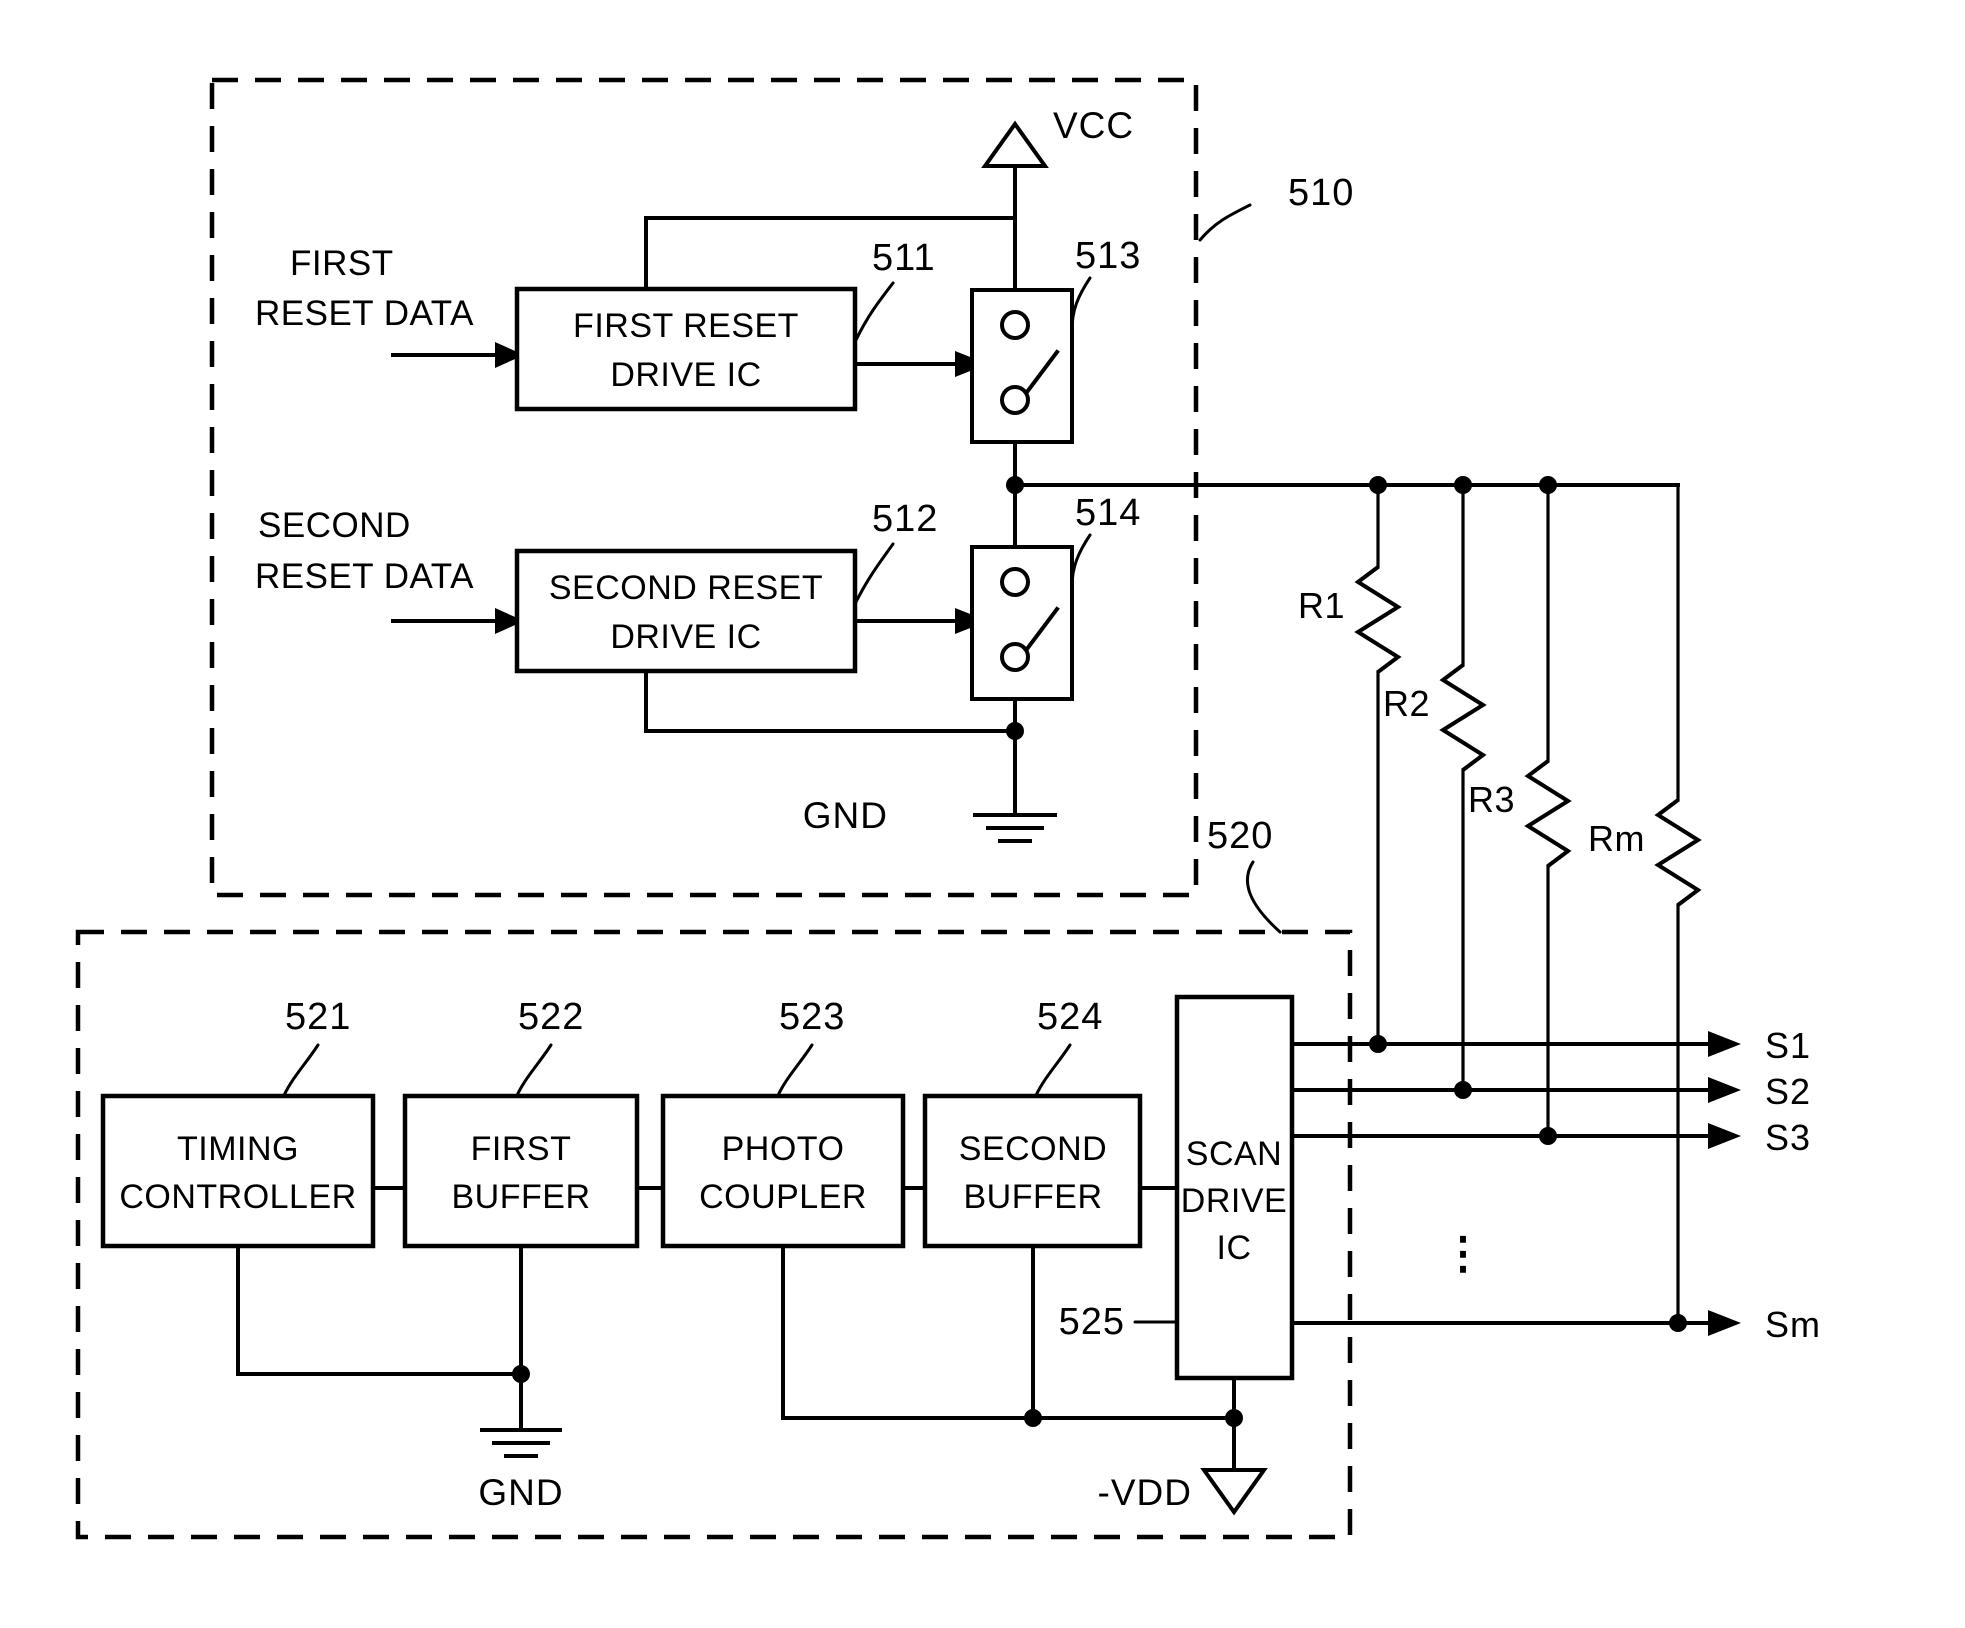  Describe the element at coordinates (1724, 1090) in the screenshot. I see `s2-arrowhead-icon` at that location.